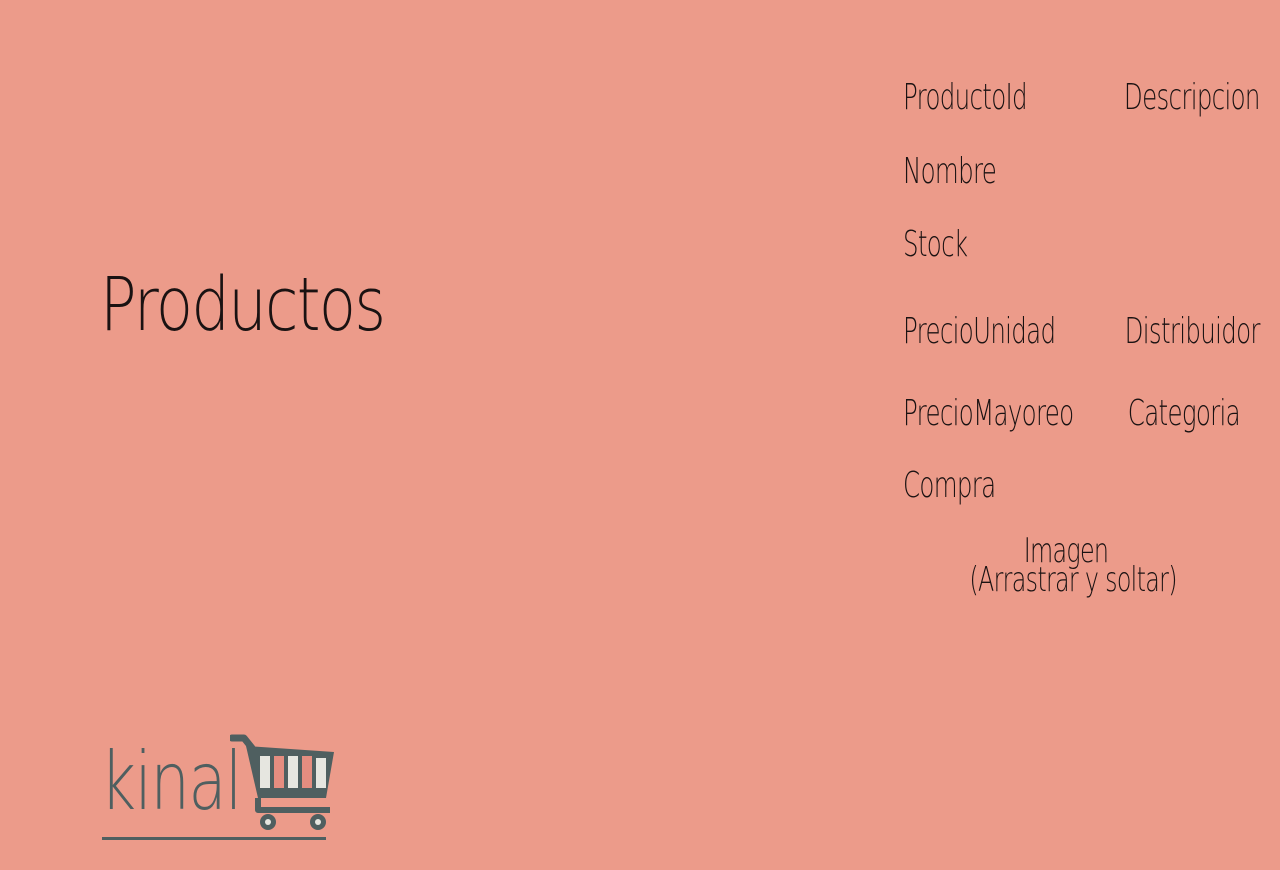  I want to click on field-label-compra: Compra, so click(949, 486).